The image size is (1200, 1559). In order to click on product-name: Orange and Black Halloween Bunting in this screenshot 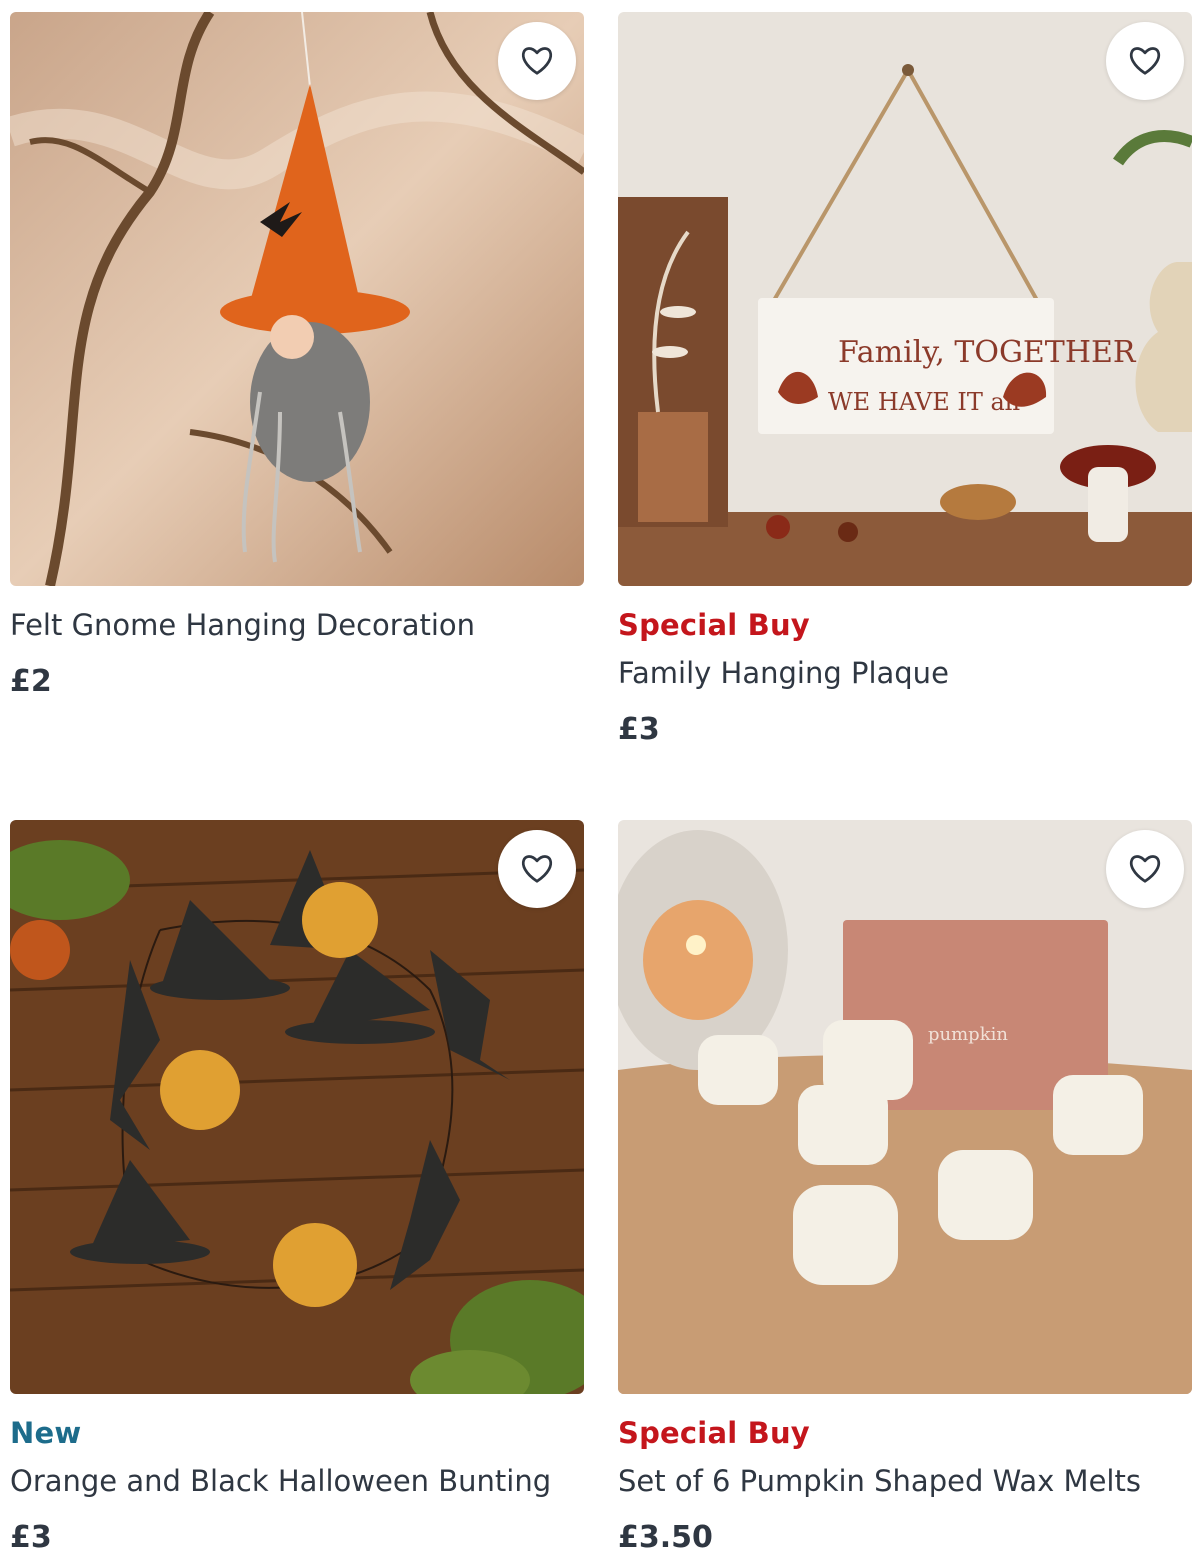, I will do `click(280, 1481)`.